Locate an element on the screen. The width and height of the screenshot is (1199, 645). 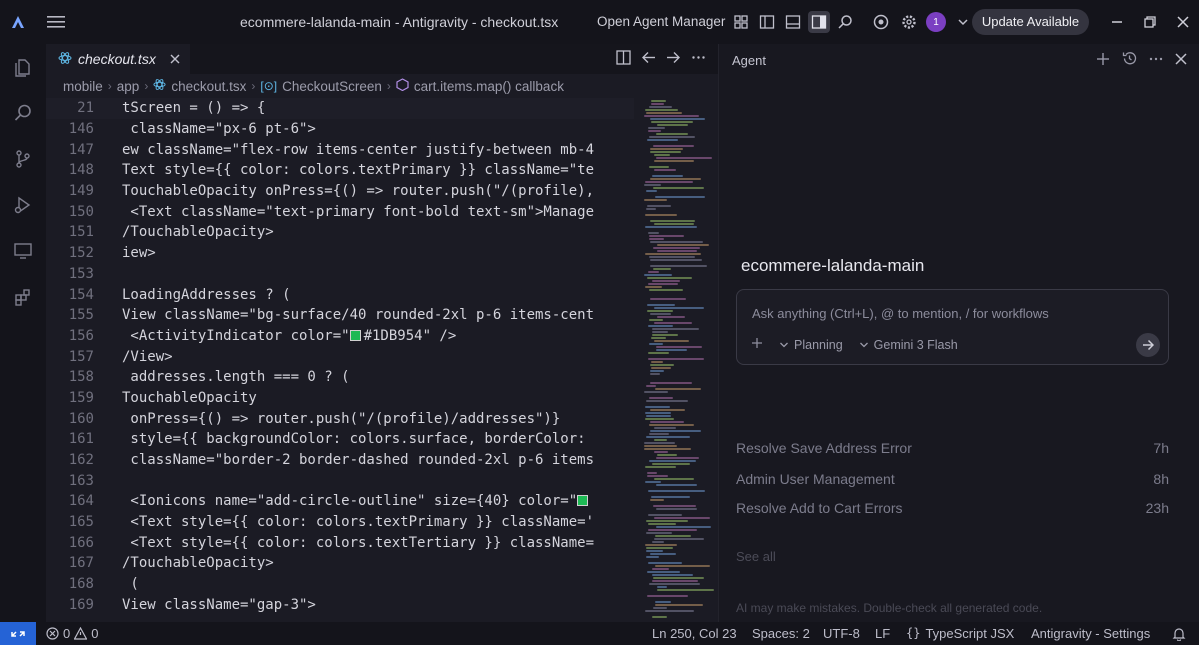
breadcrumb-item: mobile is located at coordinates (83, 86).